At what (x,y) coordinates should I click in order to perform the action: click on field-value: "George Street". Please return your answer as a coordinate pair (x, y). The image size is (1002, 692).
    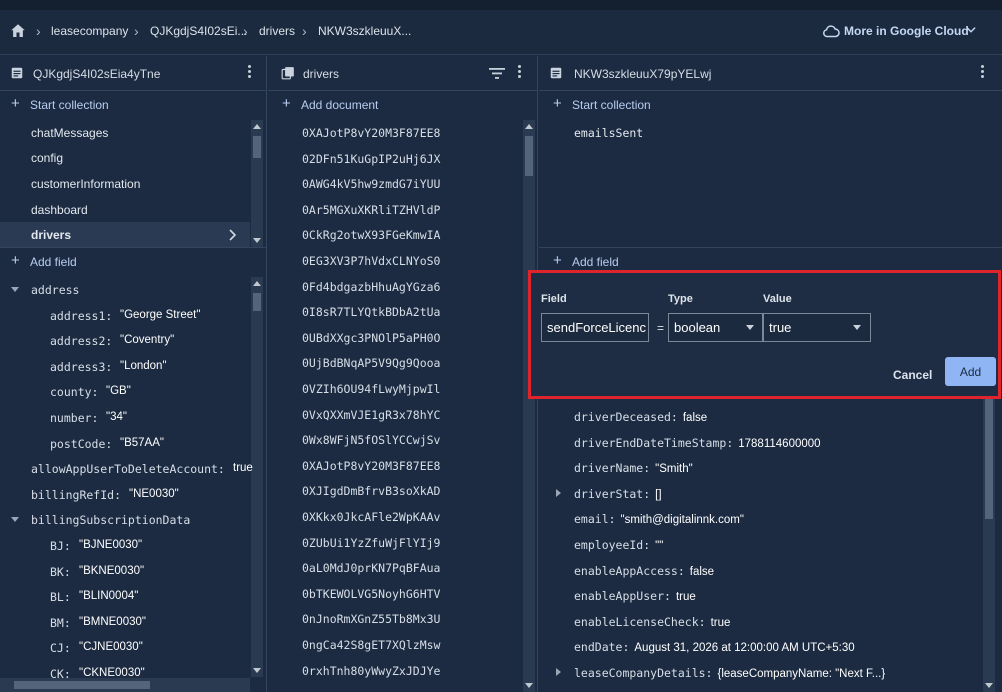
    Looking at the image, I should click on (160, 314).